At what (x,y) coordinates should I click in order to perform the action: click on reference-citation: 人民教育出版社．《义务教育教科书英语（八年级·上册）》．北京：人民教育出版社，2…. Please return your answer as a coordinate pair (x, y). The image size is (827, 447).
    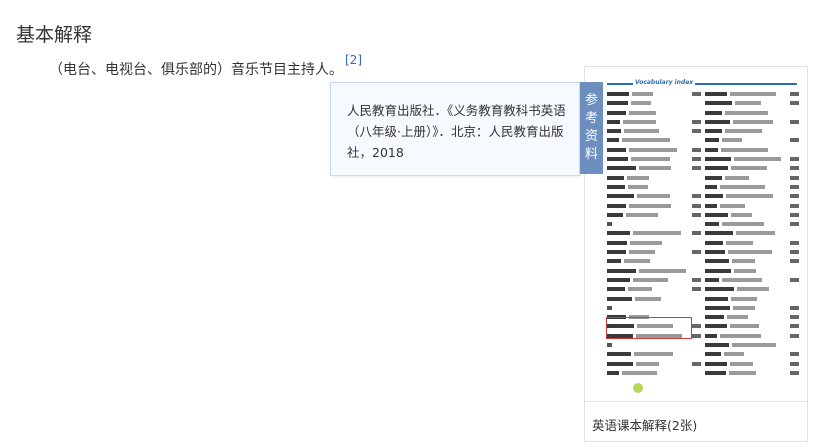
    Looking at the image, I should click on (458, 131).